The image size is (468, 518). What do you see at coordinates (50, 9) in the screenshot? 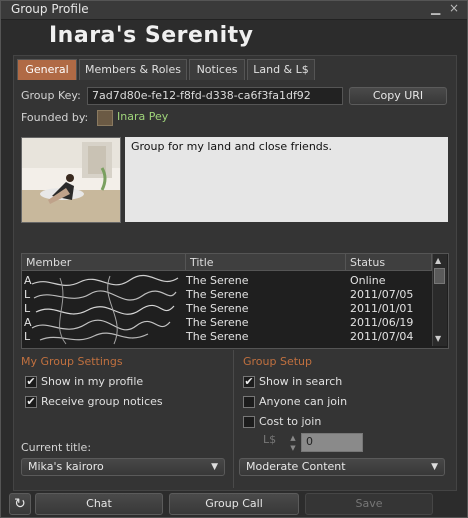
I see `window-title: Group Profile` at bounding box center [50, 9].